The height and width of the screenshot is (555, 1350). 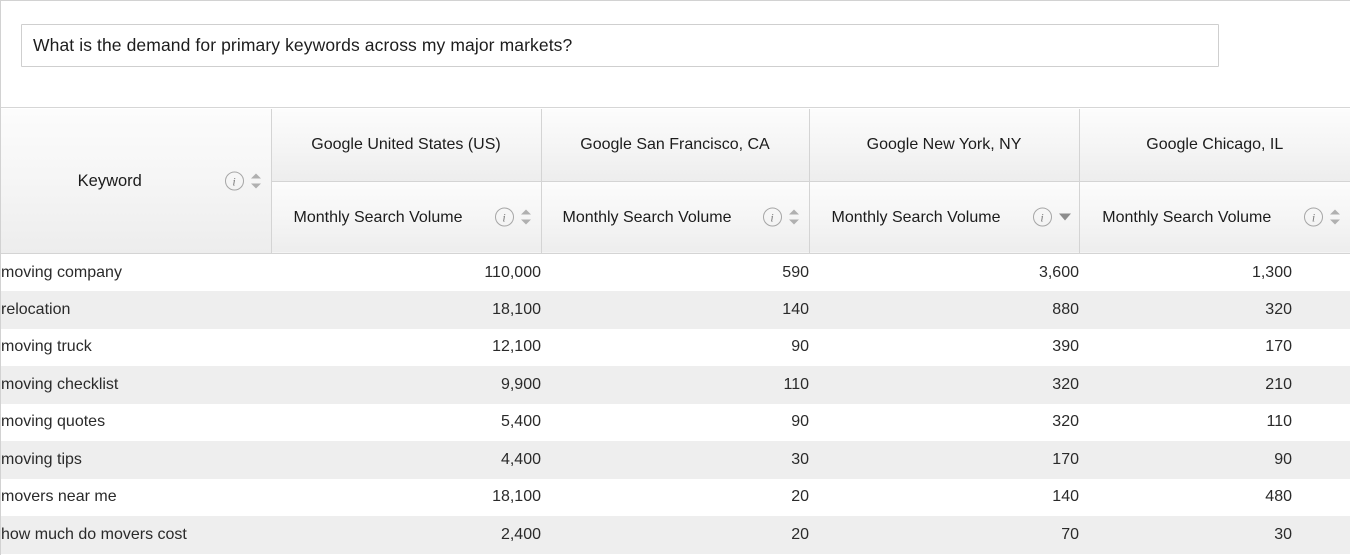 What do you see at coordinates (944, 347) in the screenshot?
I see `cell-new-york-volume: 390` at bounding box center [944, 347].